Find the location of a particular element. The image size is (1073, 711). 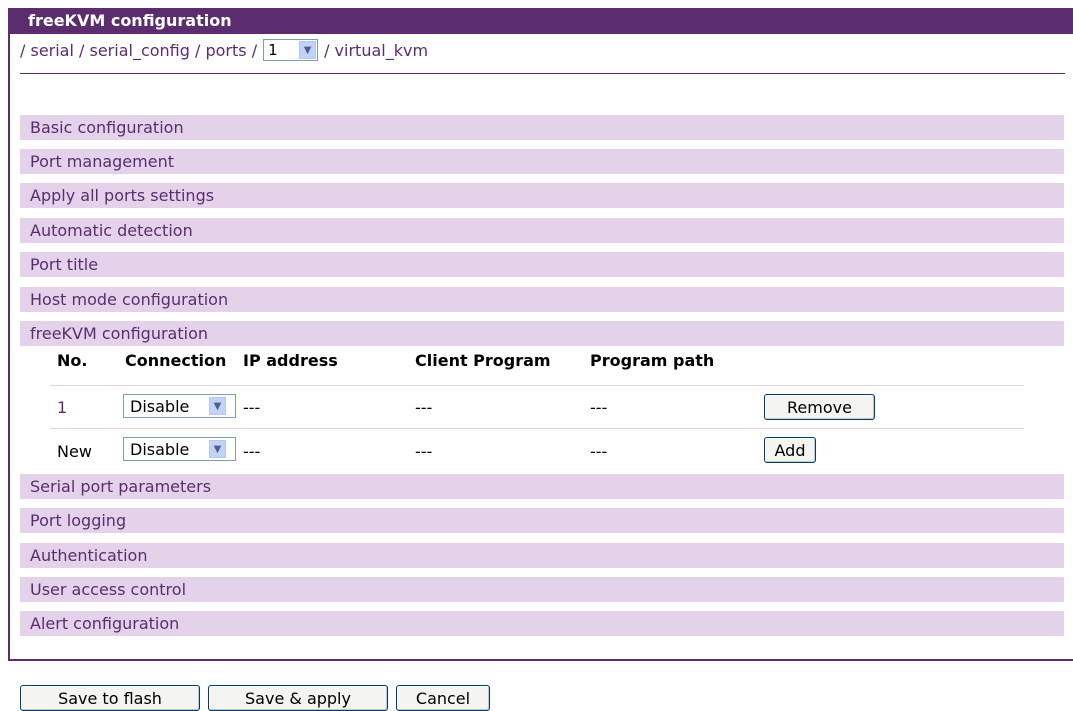

save-and-apply-button: Save & apply is located at coordinates (298, 698).